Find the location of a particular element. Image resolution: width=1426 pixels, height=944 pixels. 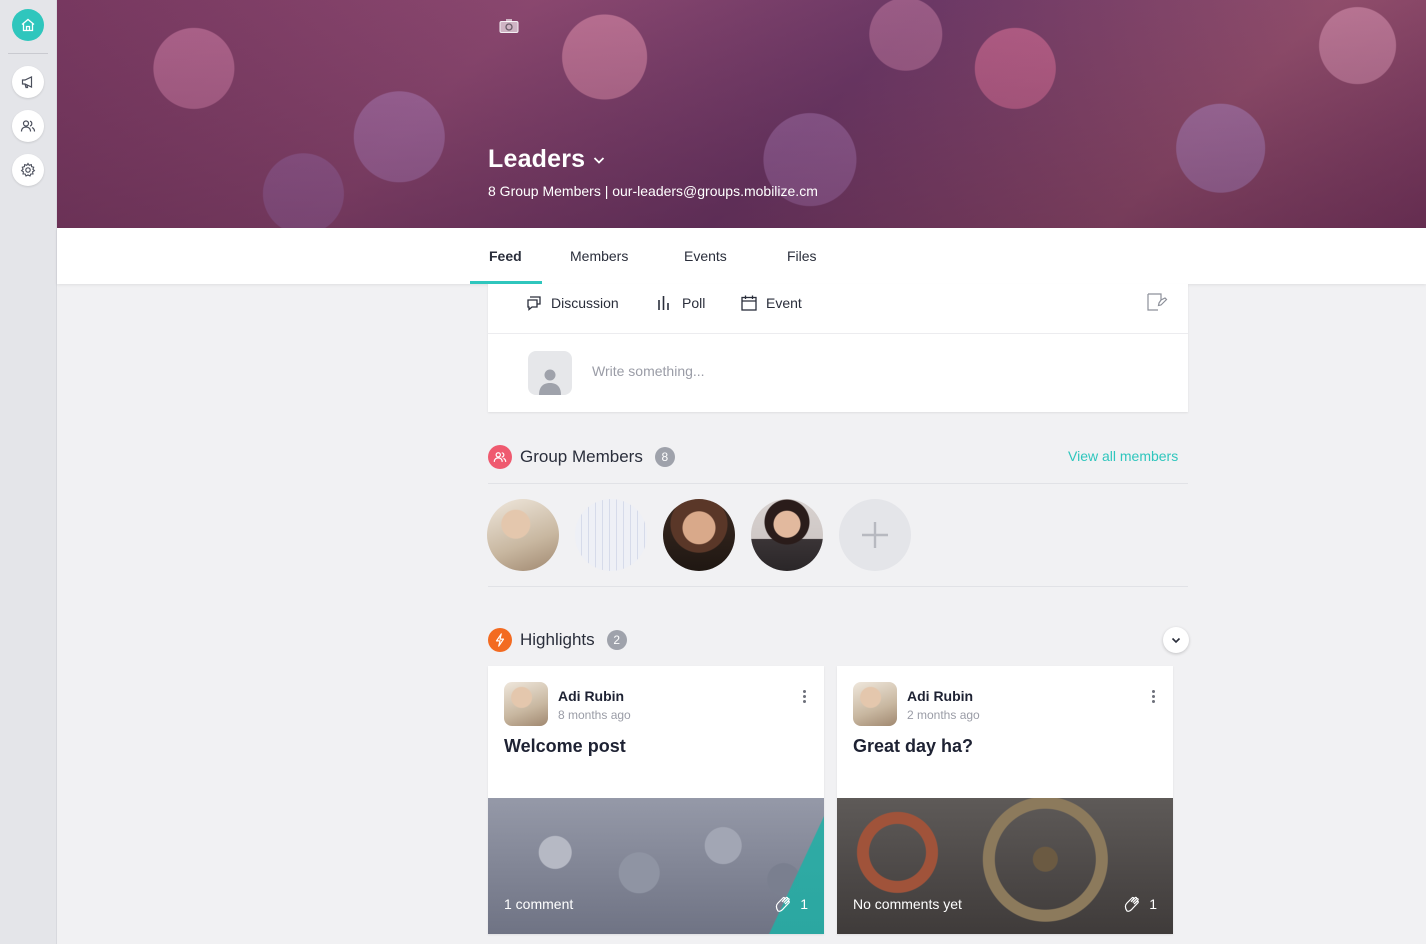

discussion-label: Discussion is located at coordinates (585, 303).